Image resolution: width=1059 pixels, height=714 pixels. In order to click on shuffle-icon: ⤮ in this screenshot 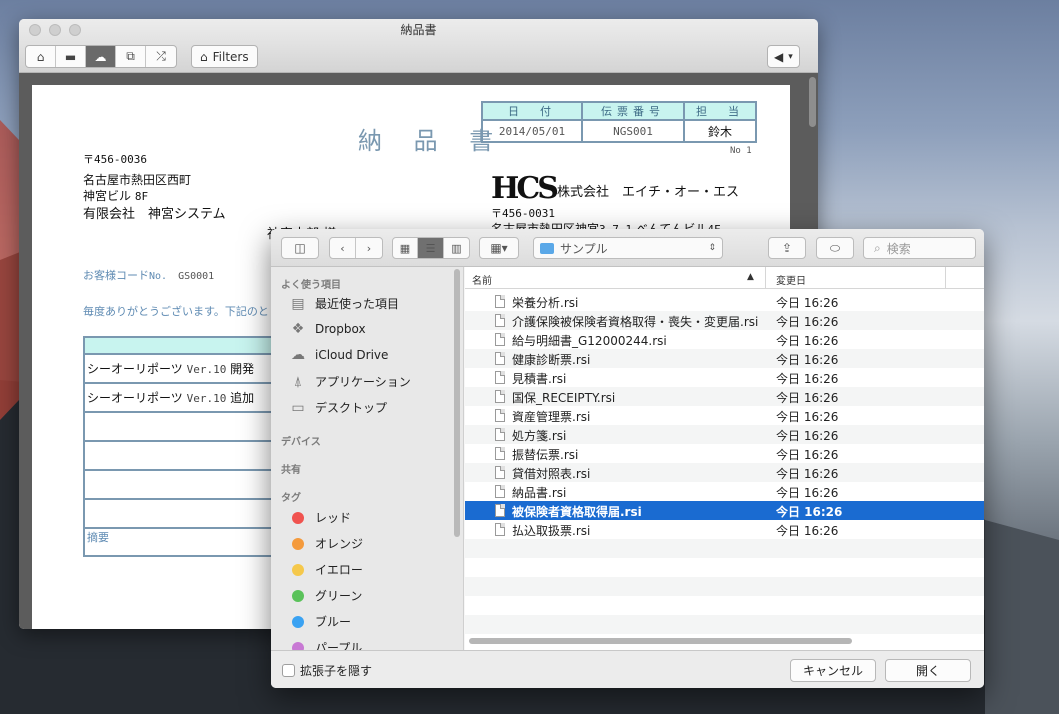, I will do `click(161, 56)`.